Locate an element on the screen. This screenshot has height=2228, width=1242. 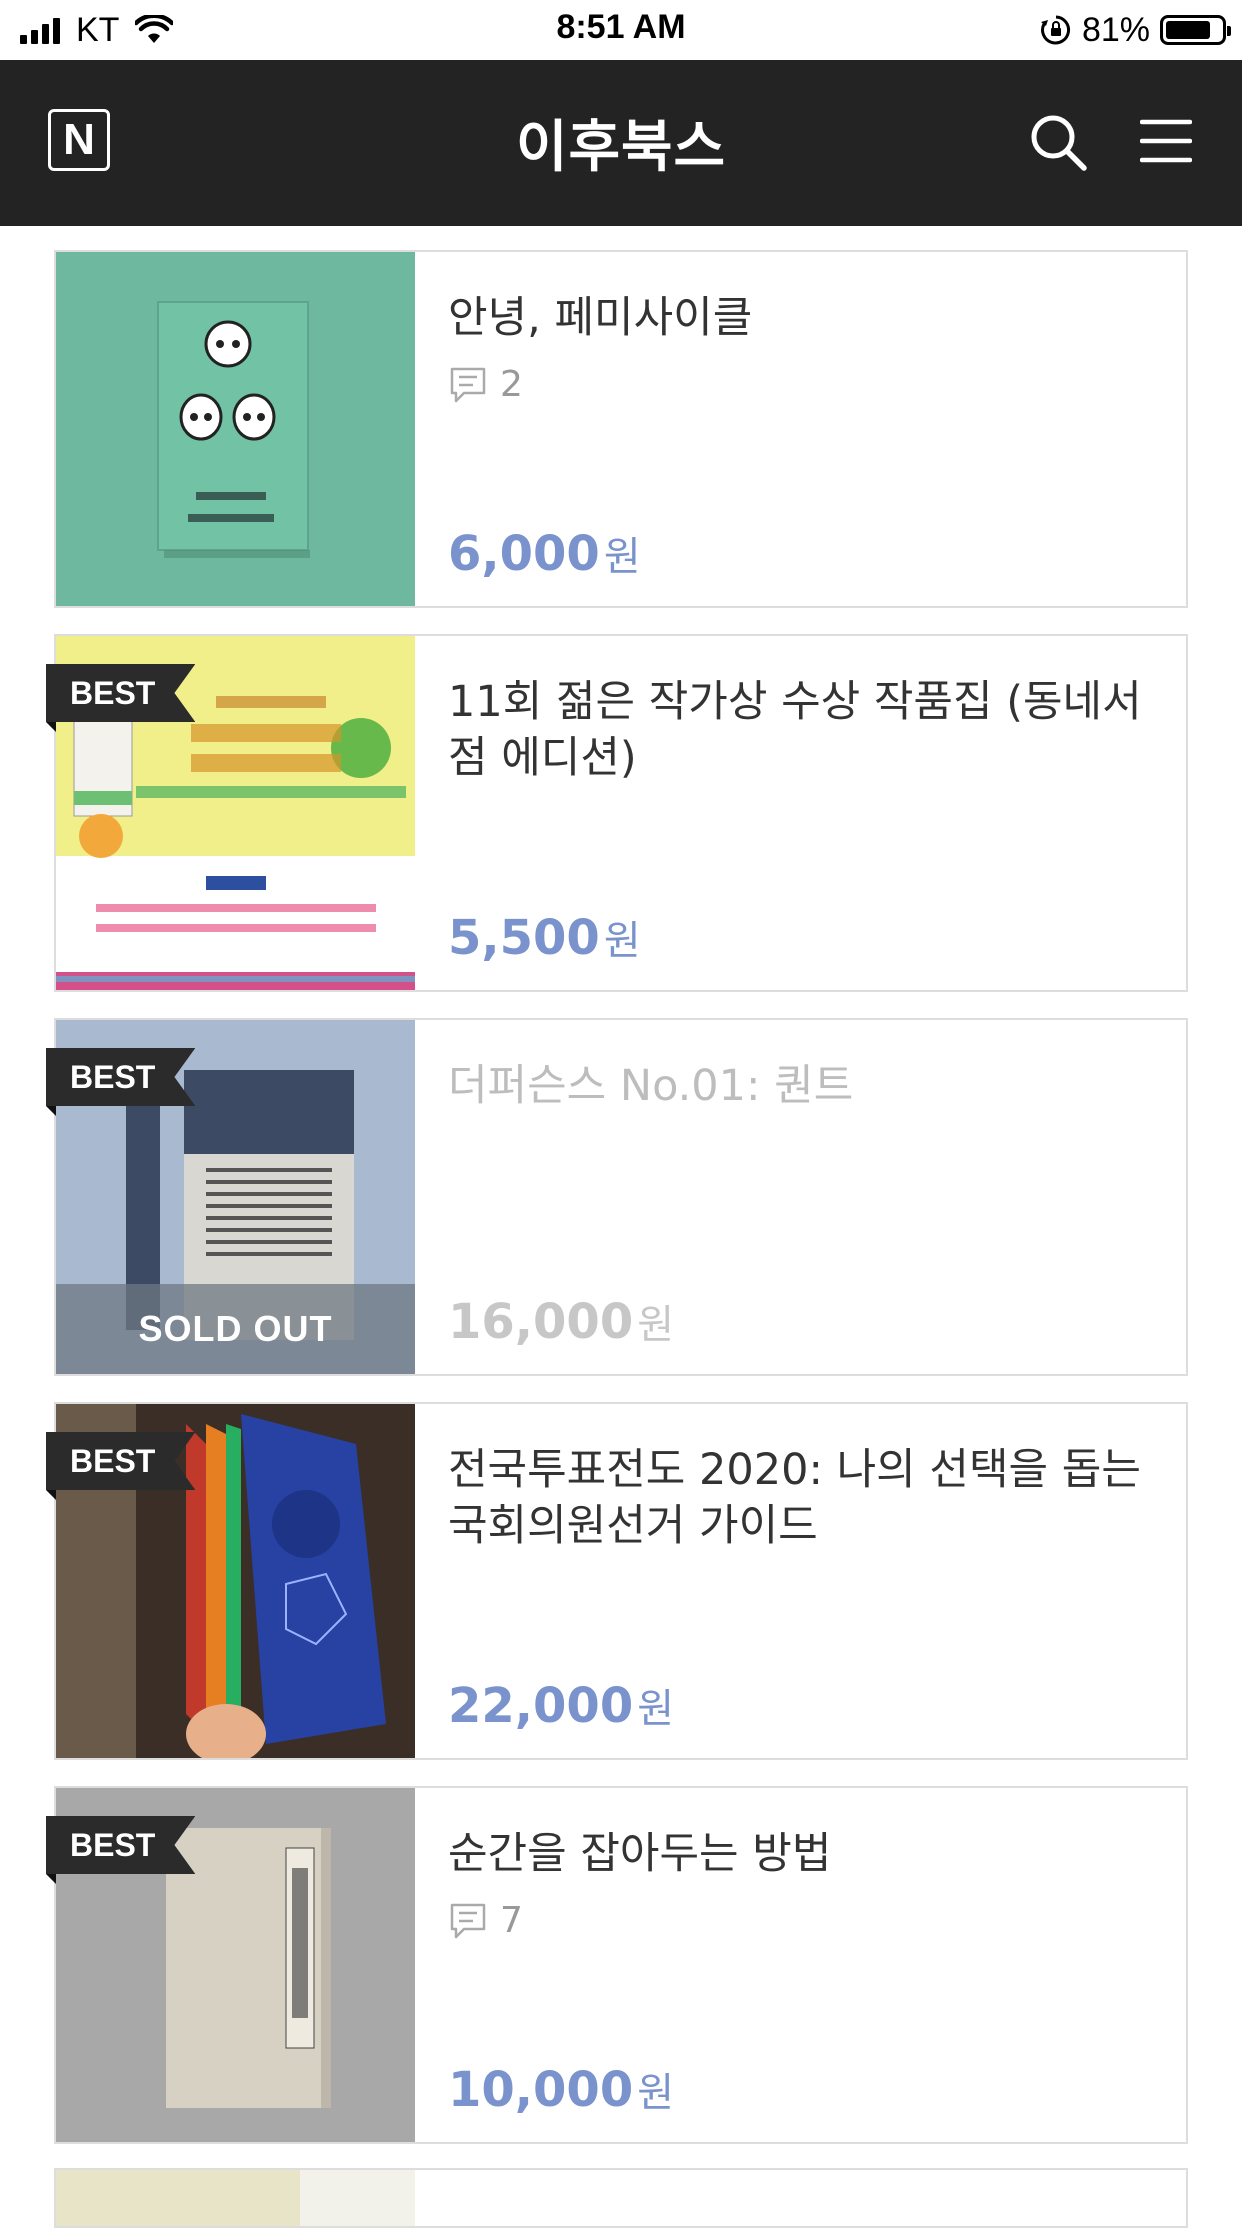
battery-percent: 81% is located at coordinates (1115, 29).